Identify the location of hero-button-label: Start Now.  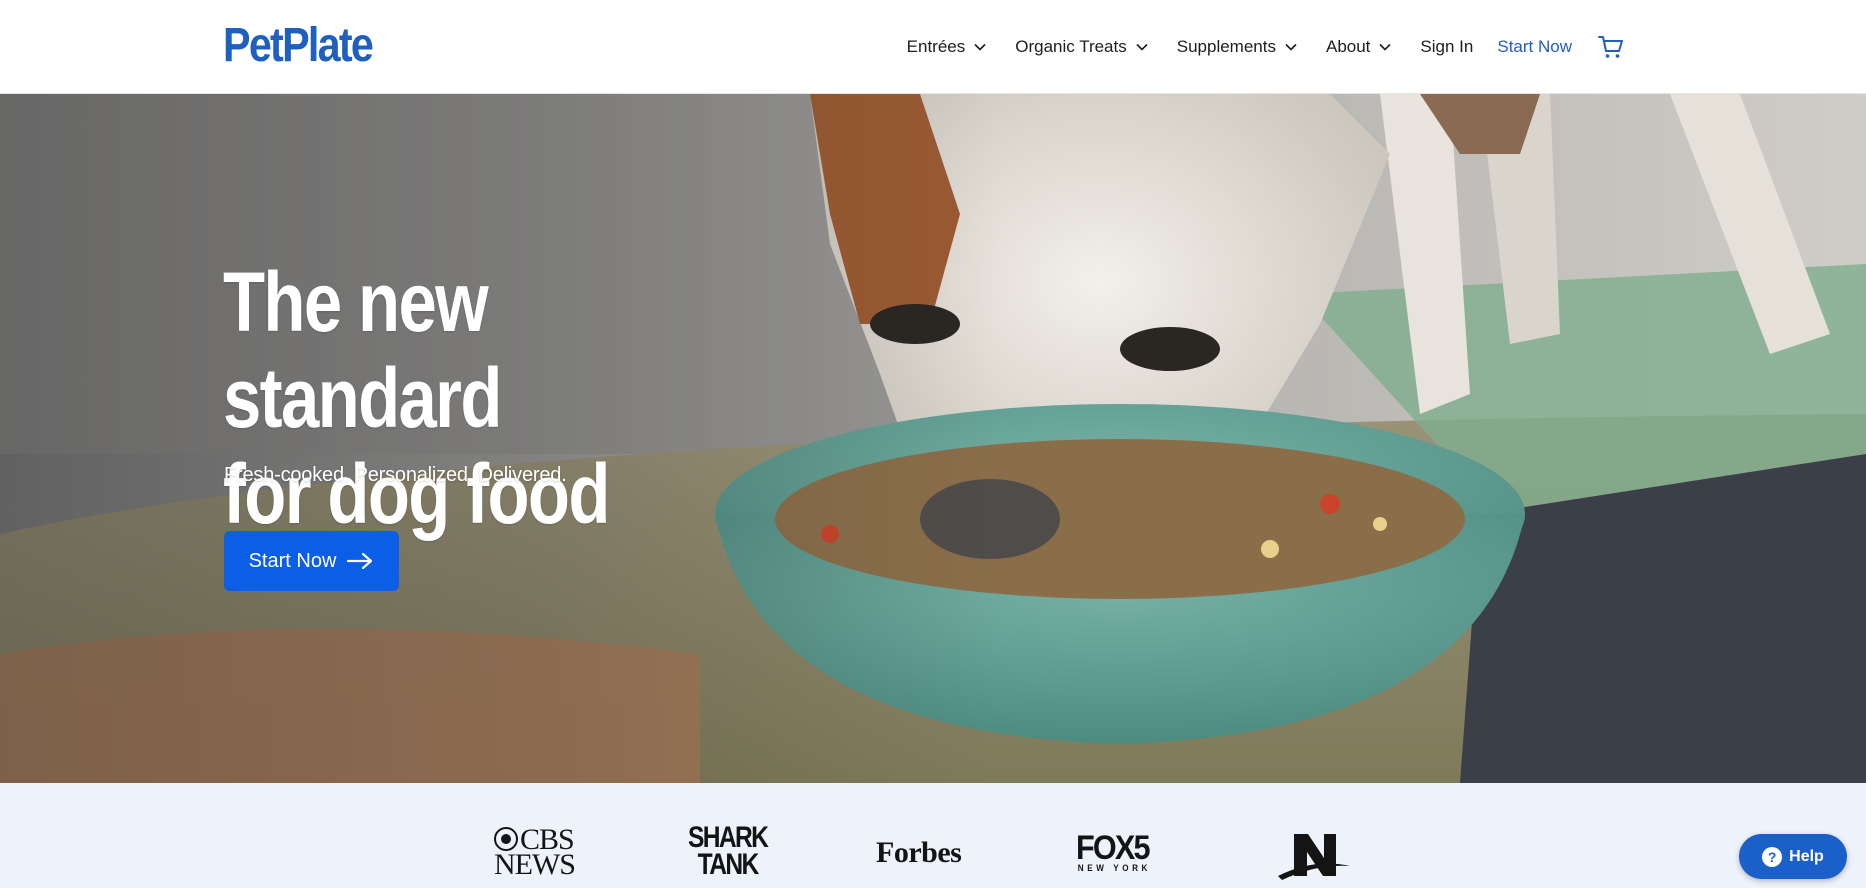
(292, 560).